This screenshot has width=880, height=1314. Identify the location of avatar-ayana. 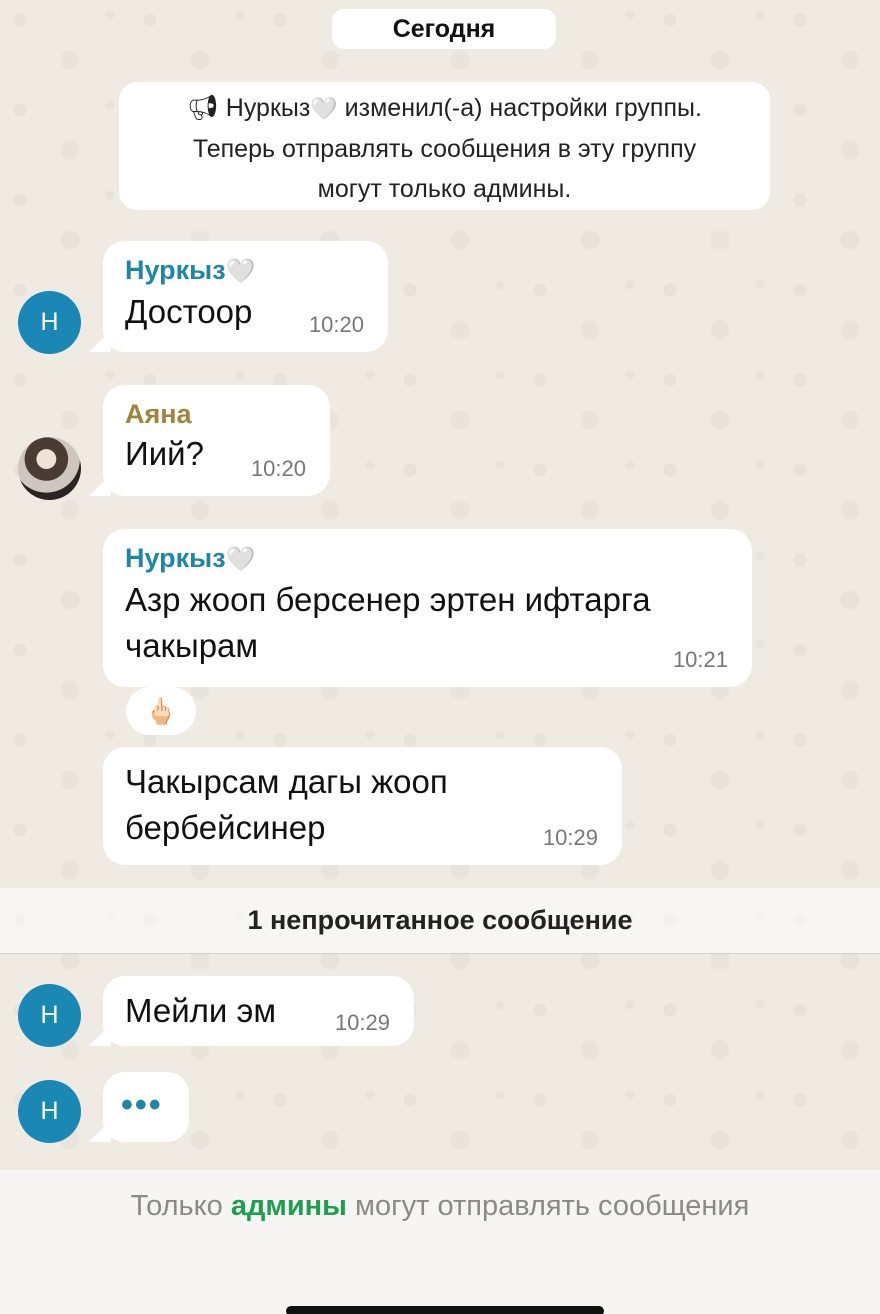
(49, 468).